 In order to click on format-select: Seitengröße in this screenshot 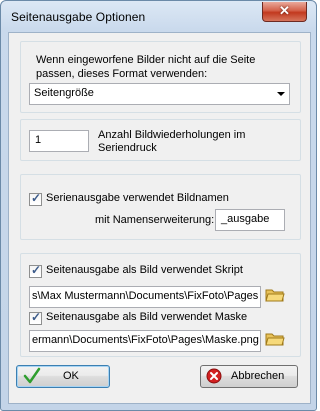, I will do `click(159, 94)`.